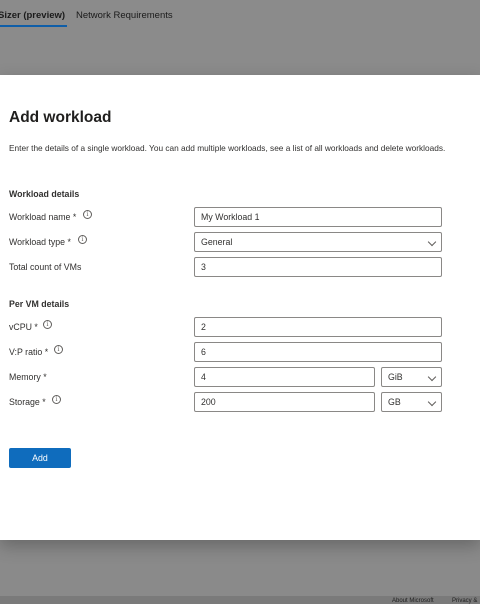 The height and width of the screenshot is (604, 480). Describe the element at coordinates (411, 377) in the screenshot. I see `memory-unit-select: GiB` at that location.